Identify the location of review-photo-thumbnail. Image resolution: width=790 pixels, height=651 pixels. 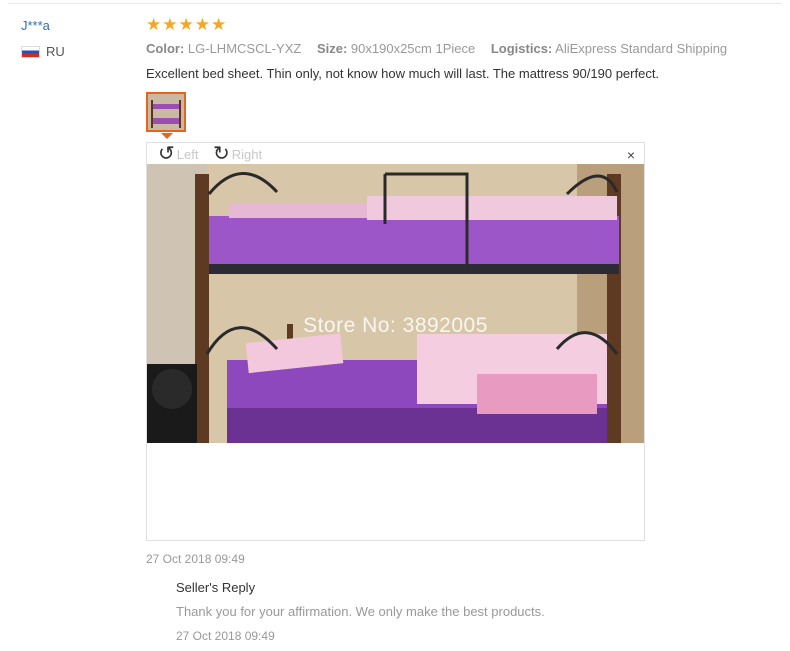
(166, 112).